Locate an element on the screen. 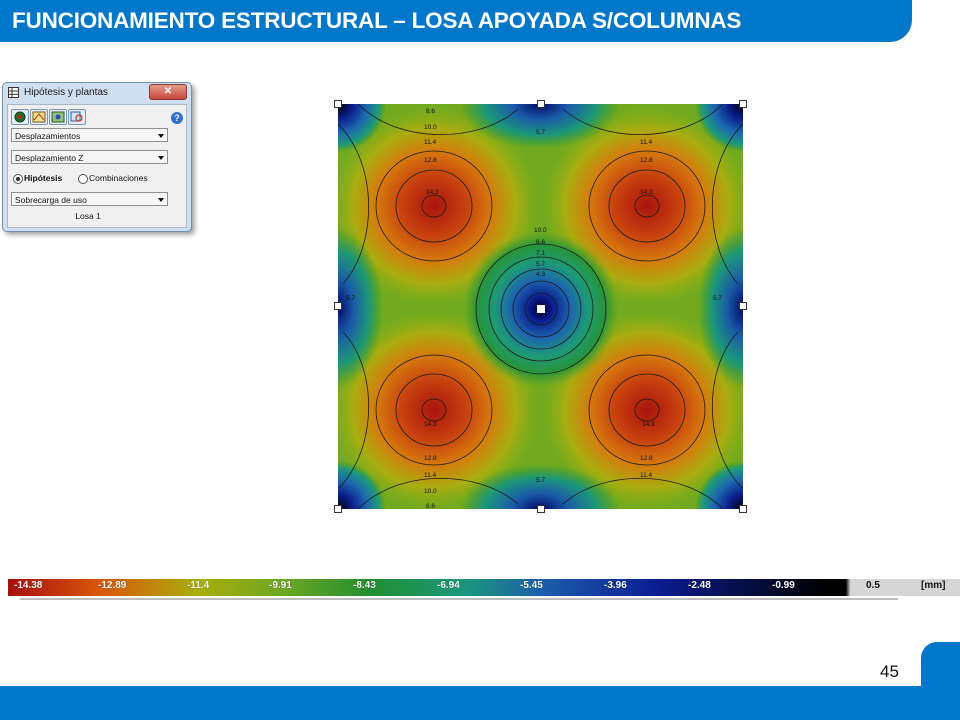 The width and height of the screenshot is (960, 720). load-case-value: Sobrecarga de uso is located at coordinates (51, 200).